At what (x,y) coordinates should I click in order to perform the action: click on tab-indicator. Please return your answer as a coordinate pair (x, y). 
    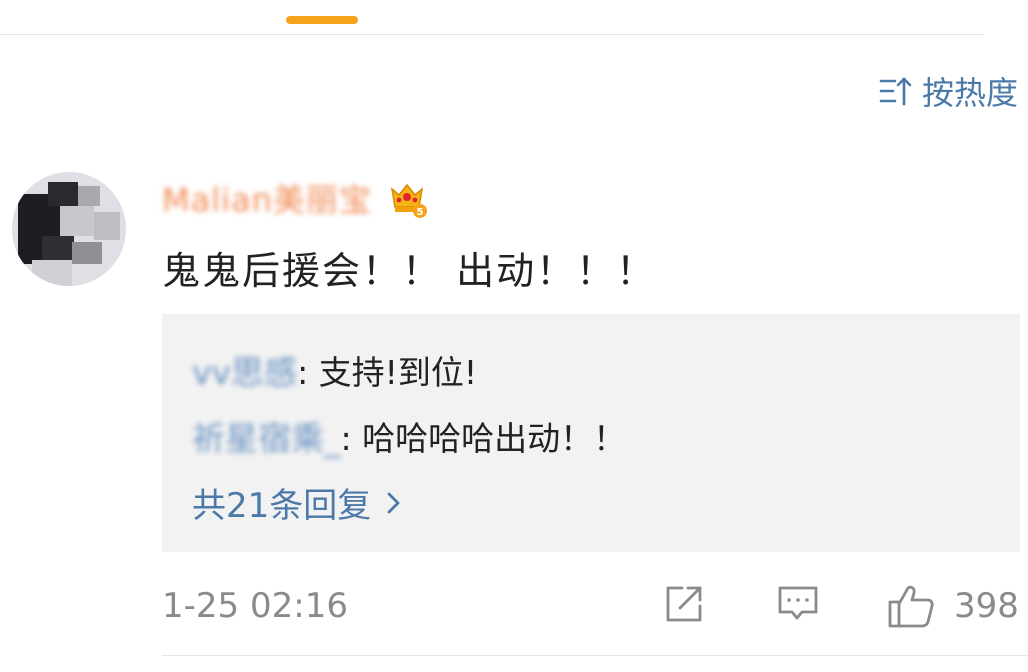
    Looking at the image, I should click on (322, 20).